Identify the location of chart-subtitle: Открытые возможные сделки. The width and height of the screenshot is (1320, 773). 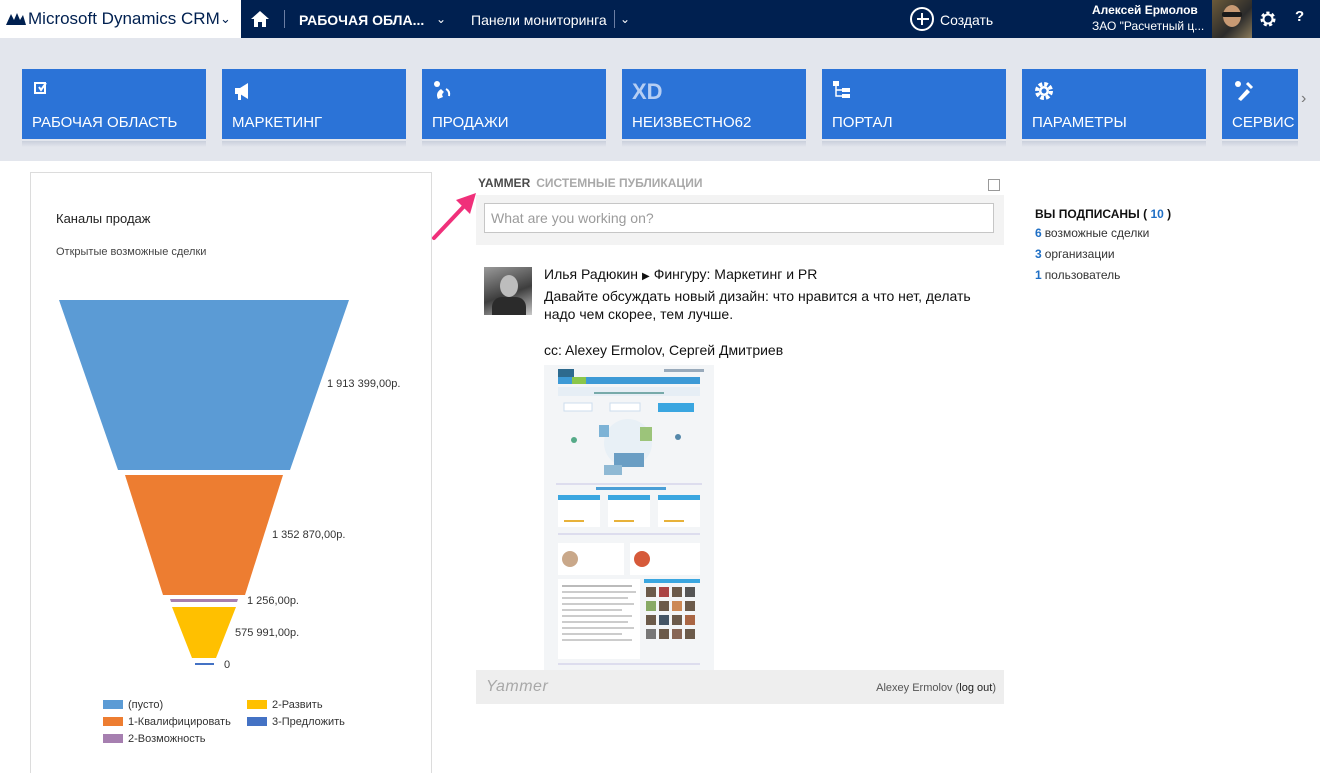
(131, 252).